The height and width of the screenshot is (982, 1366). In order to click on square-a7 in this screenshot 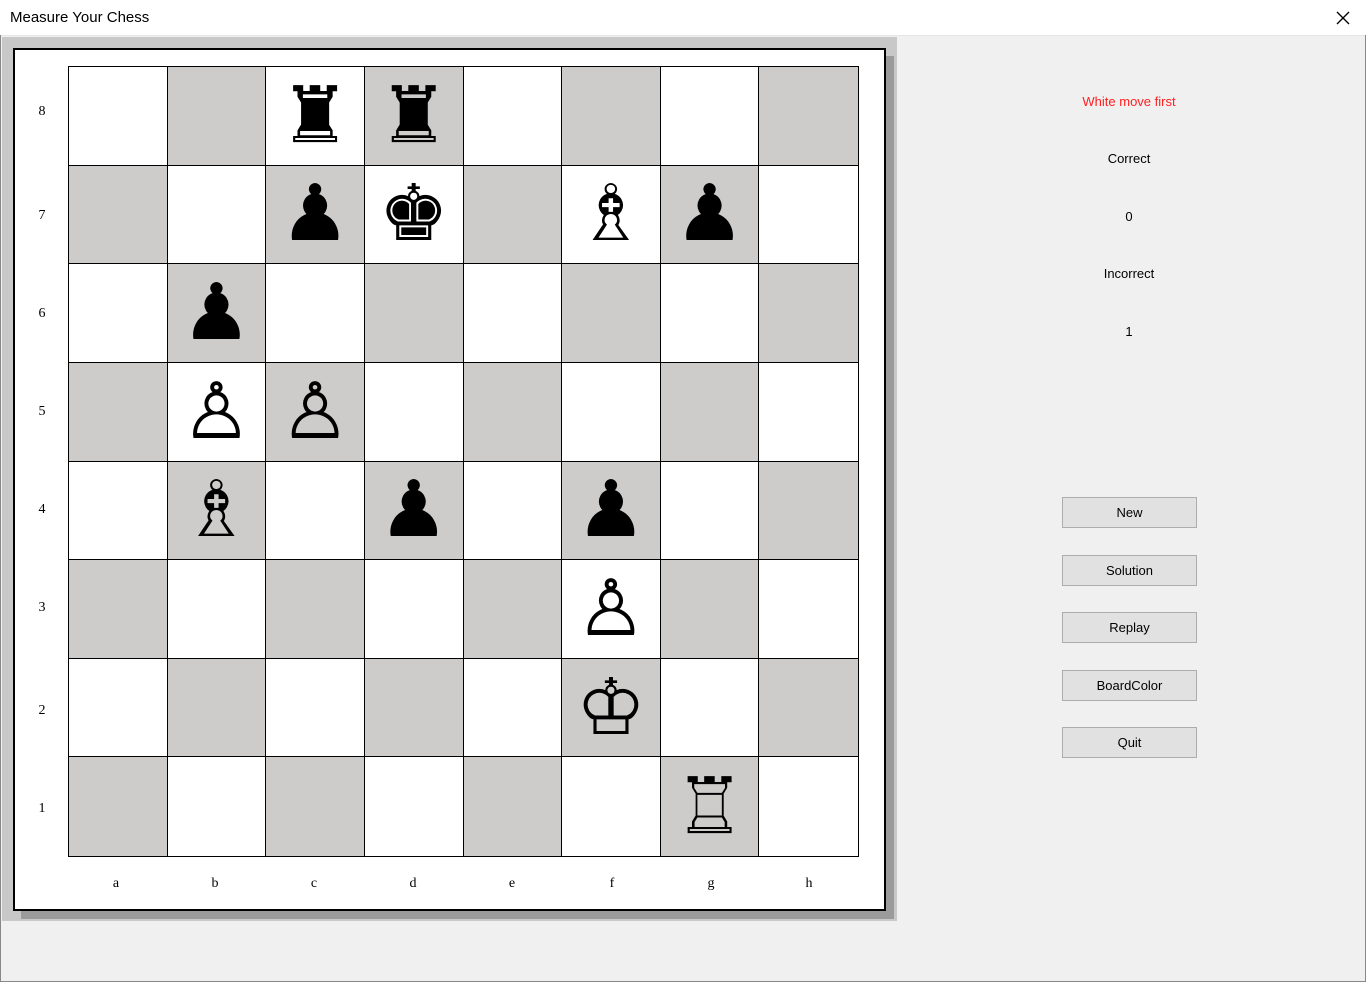, I will do `click(118, 215)`.